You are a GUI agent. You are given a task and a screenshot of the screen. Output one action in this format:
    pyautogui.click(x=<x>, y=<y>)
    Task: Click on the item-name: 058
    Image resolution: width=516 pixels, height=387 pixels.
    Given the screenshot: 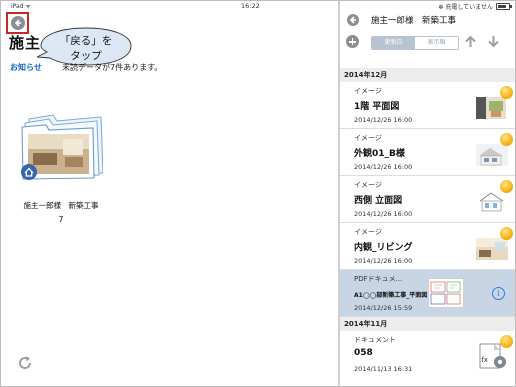 What is the action you would take?
    pyautogui.click(x=363, y=353)
    